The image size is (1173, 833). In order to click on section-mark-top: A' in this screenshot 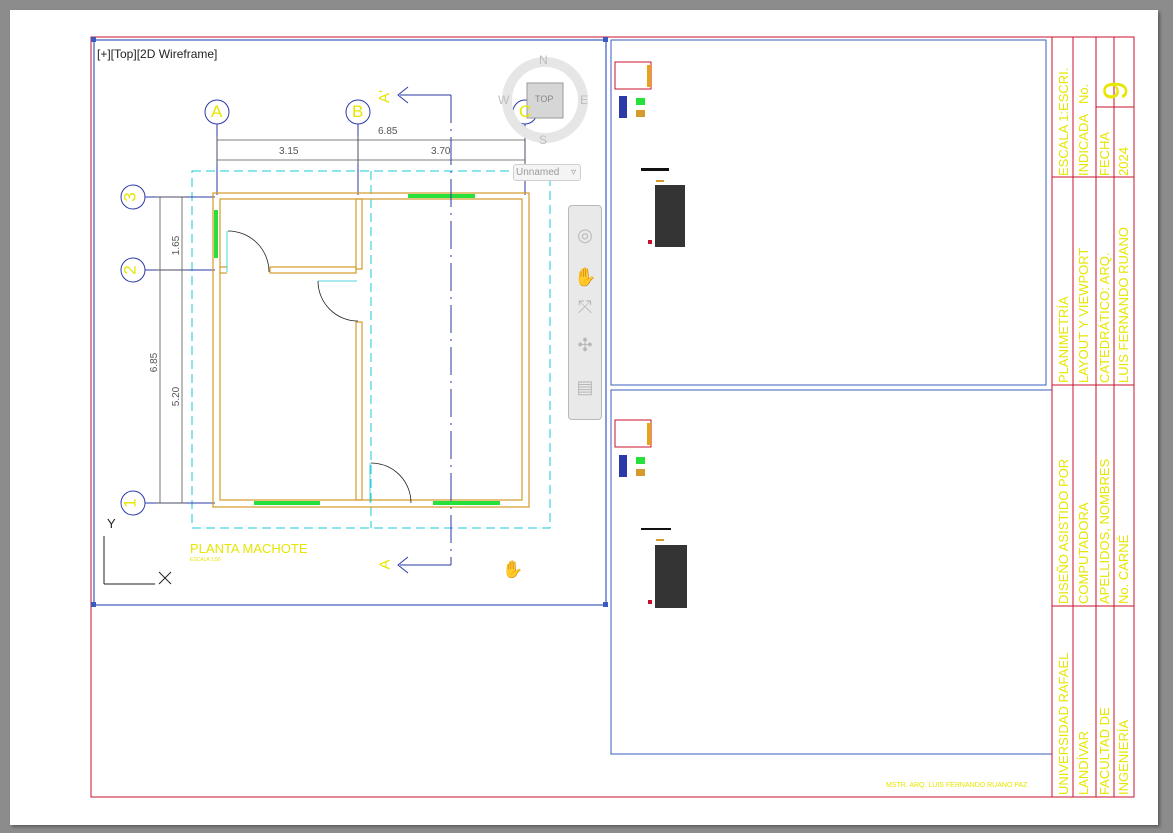, I will do `click(384, 96)`.